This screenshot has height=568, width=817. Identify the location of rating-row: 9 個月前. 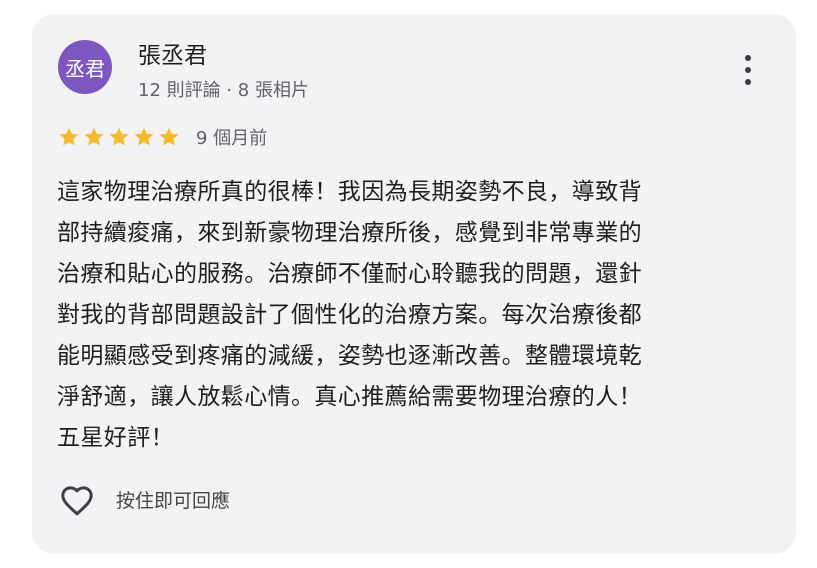
(162, 137).